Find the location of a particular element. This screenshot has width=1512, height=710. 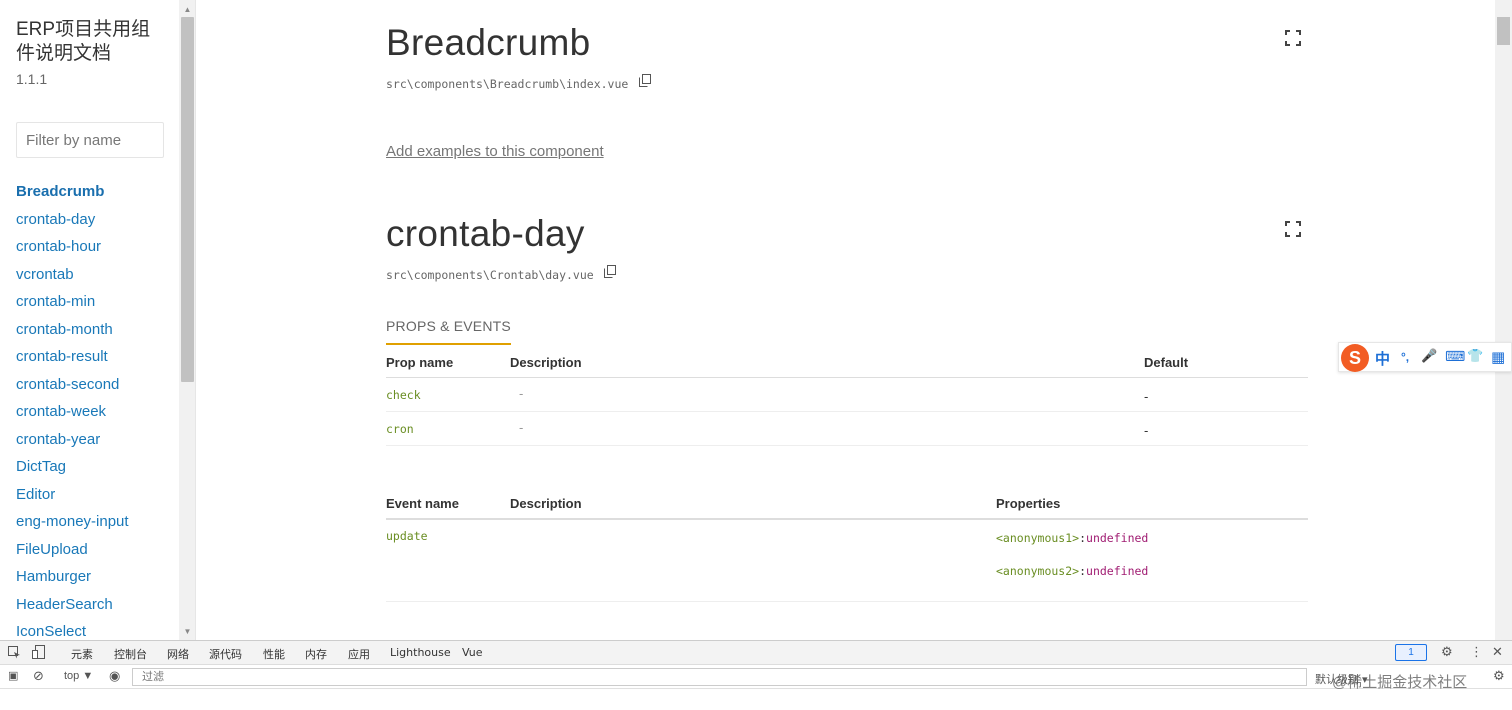

console-toolbar: ▣ ⊘ top ▼ ◉ 默认级别 ▾ ⚙ is located at coordinates (756, 677).